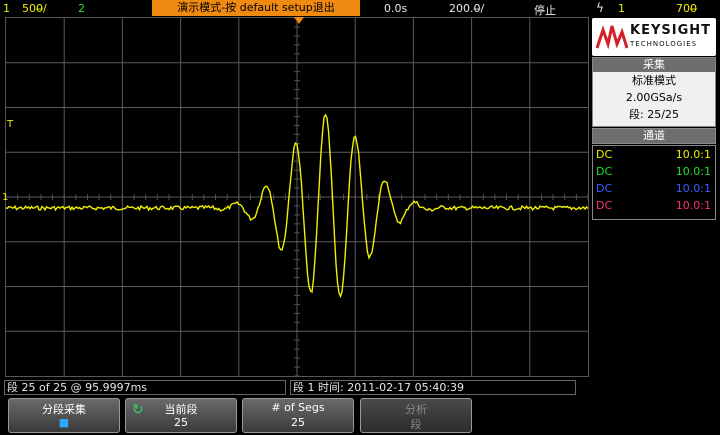  I want to click on acquire-mode: 标准模式, so click(654, 80).